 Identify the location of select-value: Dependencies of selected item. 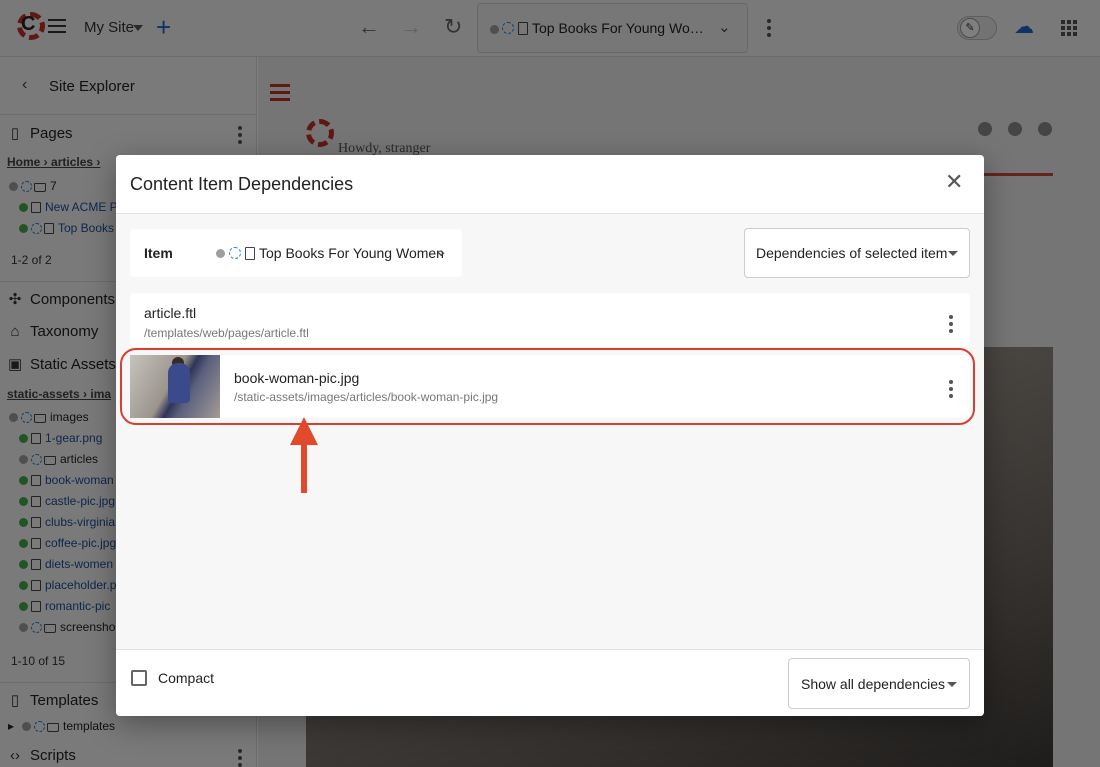
(852, 253).